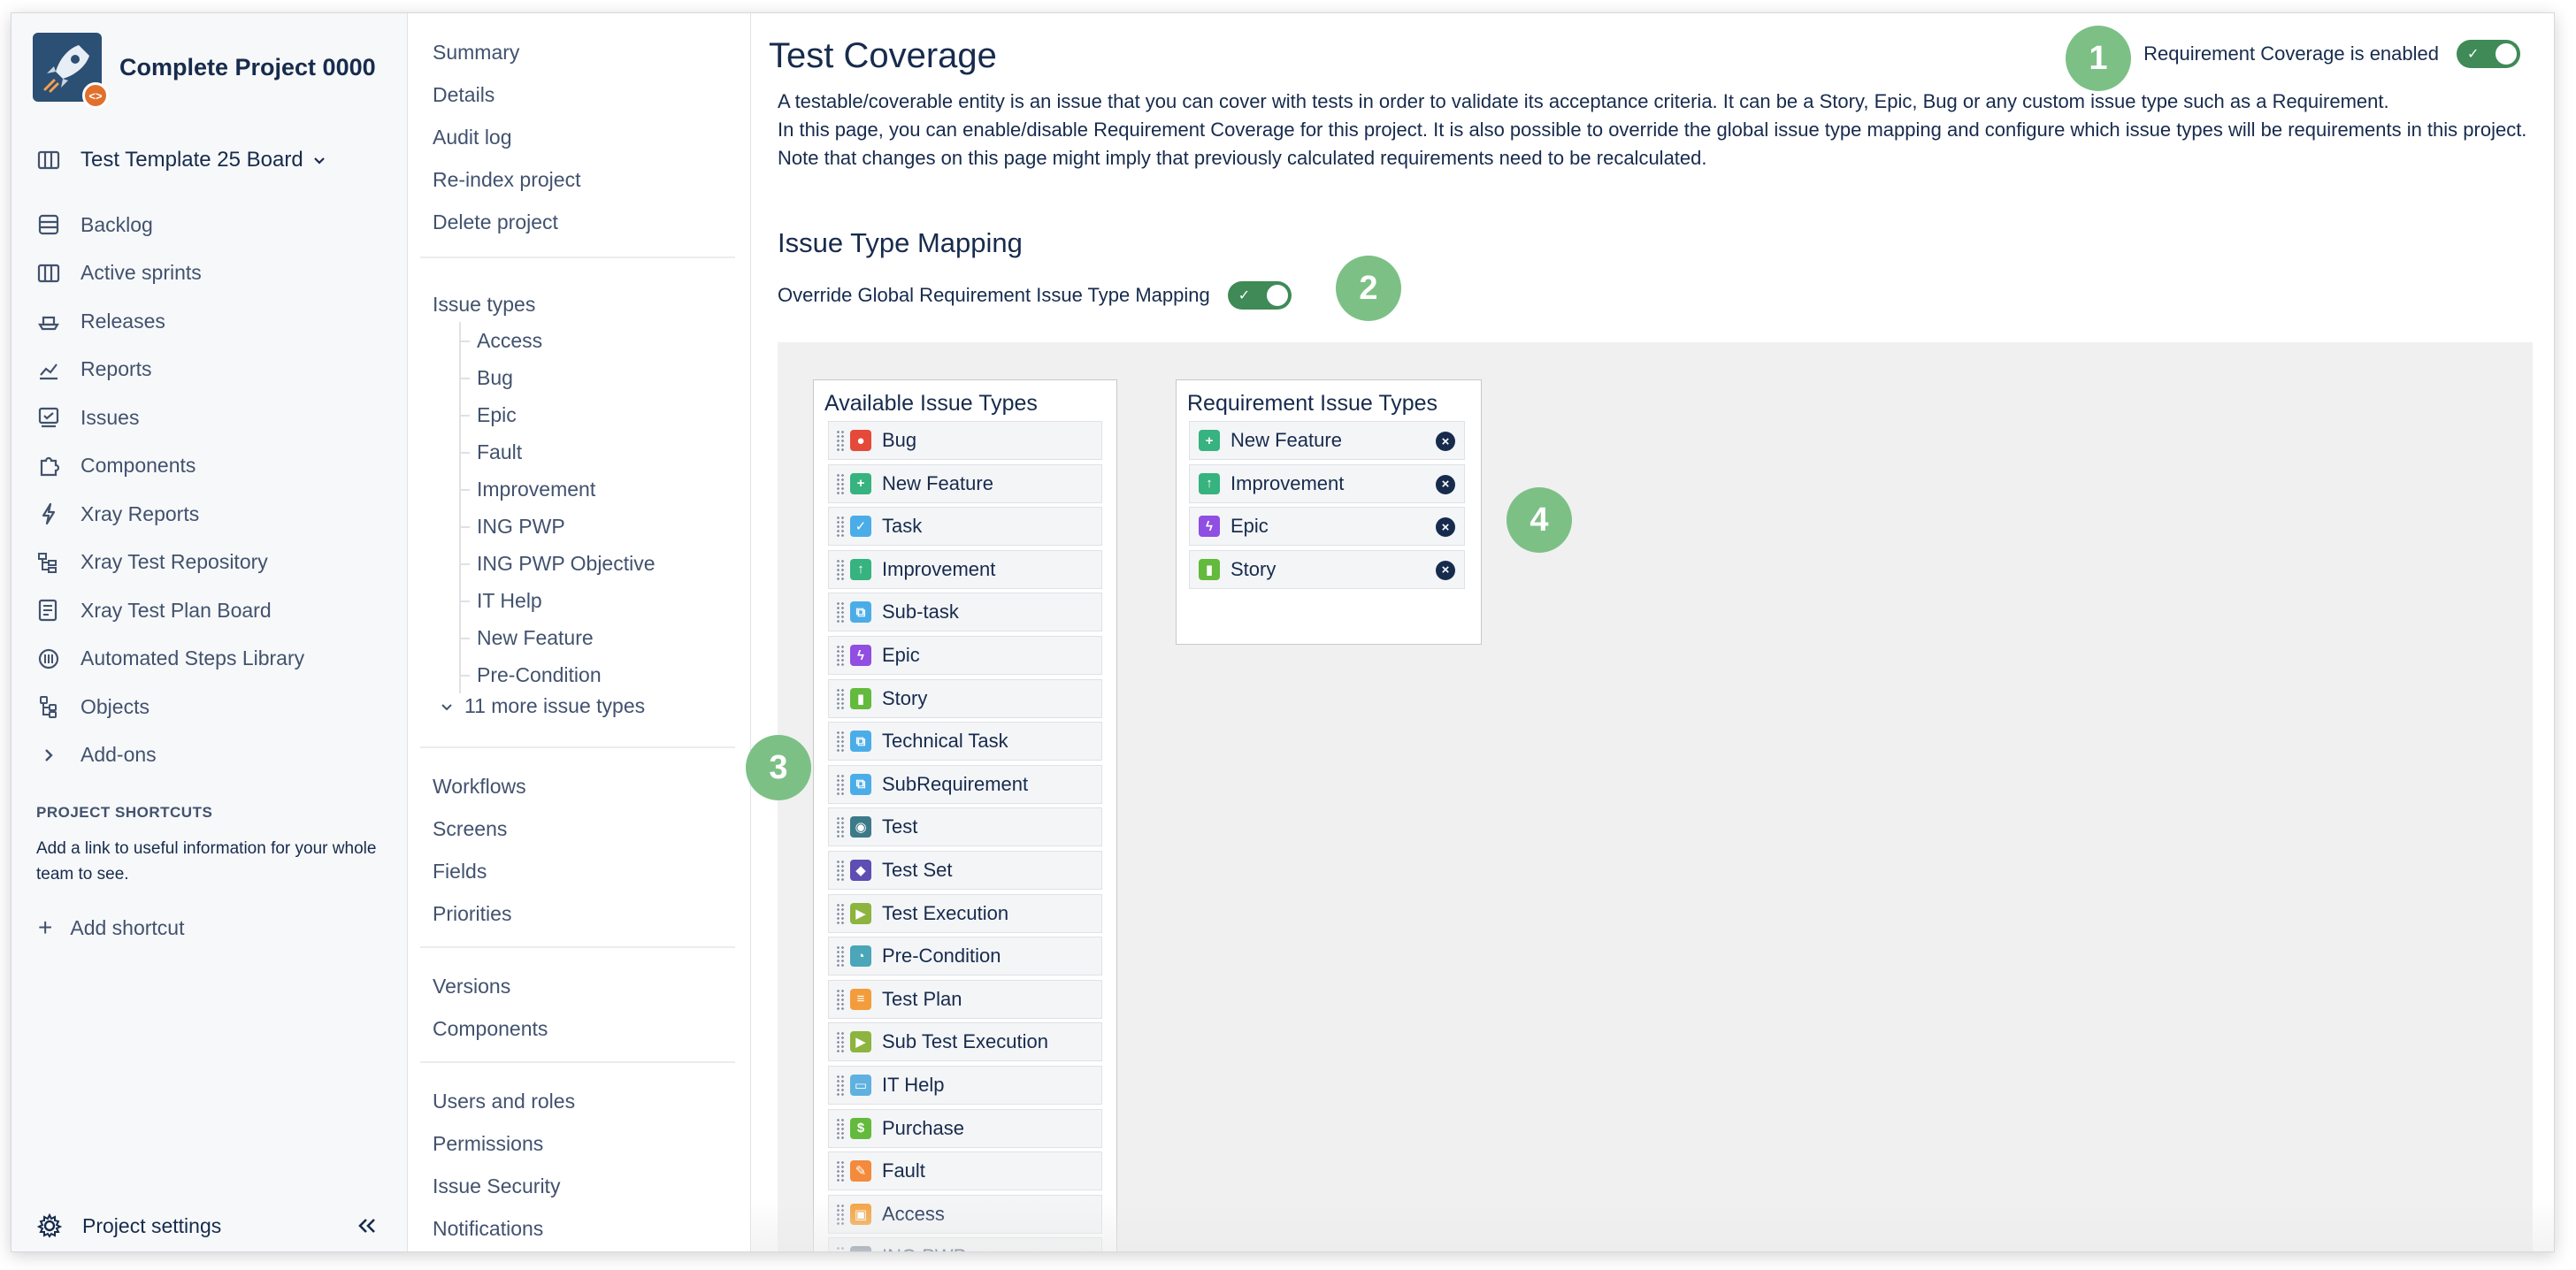 The image size is (2576, 1270). Describe the element at coordinates (170, 418) in the screenshot. I see `sidebar-item-issues: Issues` at that location.